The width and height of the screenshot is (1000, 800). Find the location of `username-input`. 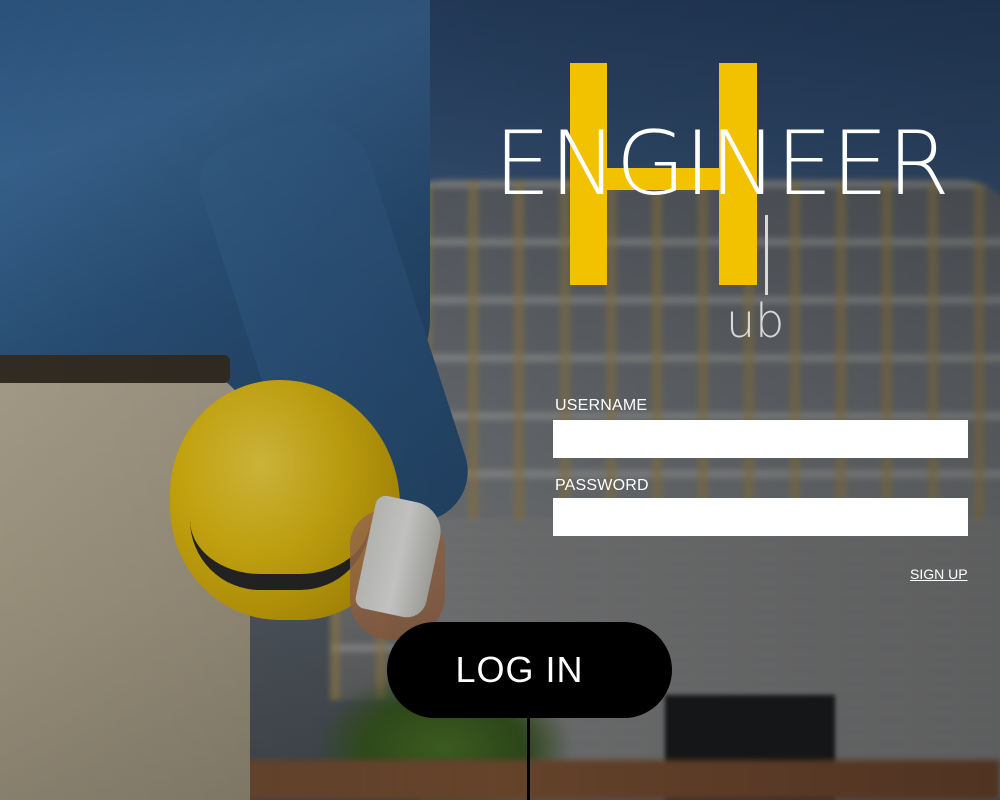

username-input is located at coordinates (760, 439).